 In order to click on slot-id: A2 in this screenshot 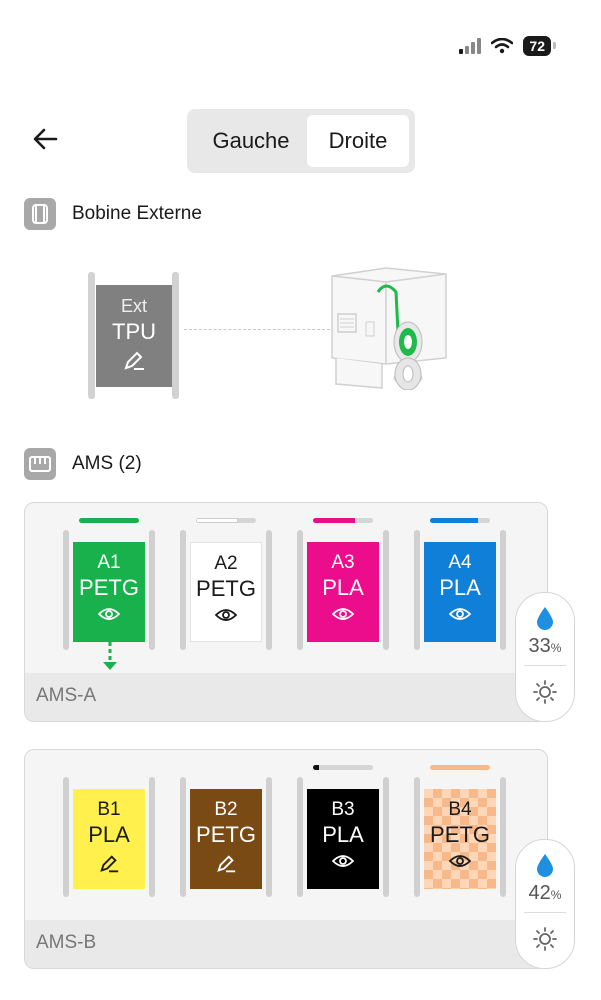, I will do `click(226, 563)`.